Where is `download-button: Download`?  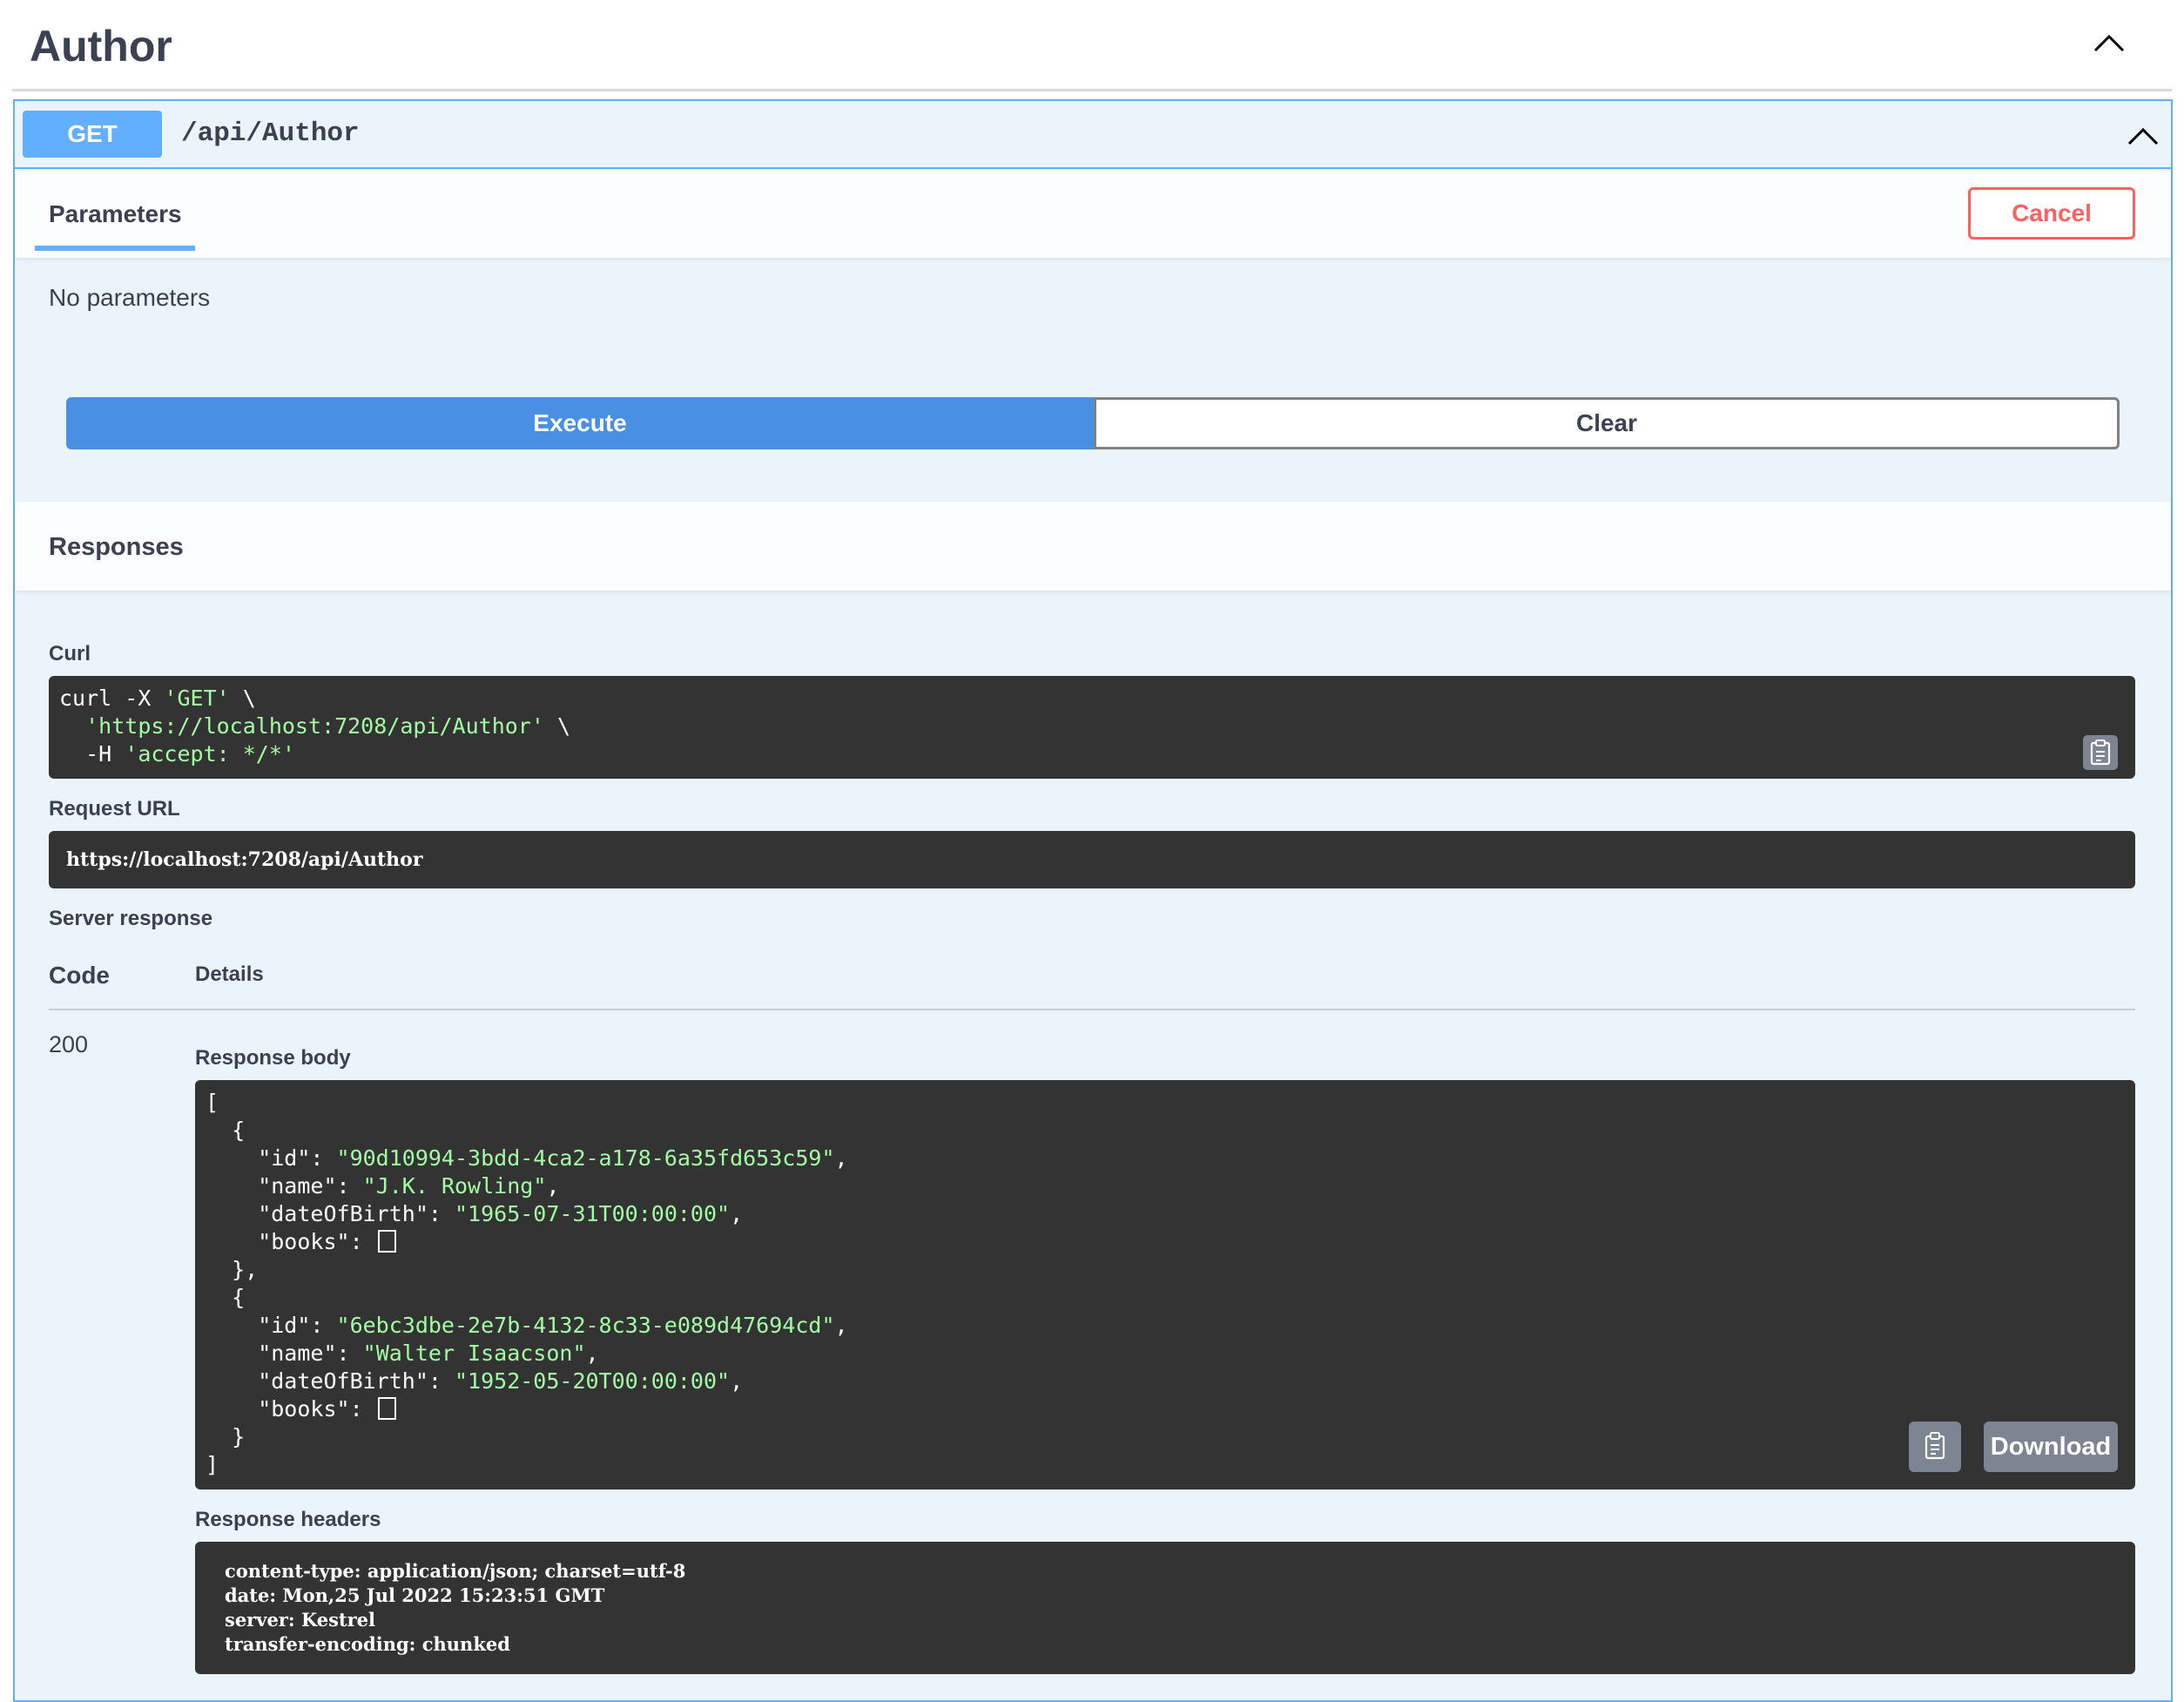 download-button: Download is located at coordinates (2051, 1447).